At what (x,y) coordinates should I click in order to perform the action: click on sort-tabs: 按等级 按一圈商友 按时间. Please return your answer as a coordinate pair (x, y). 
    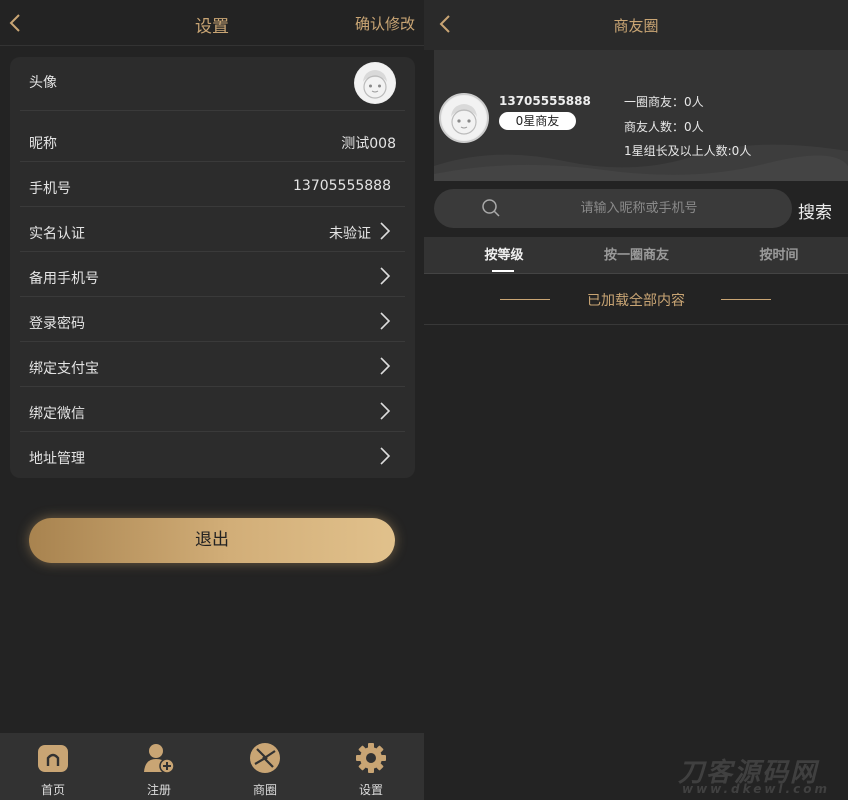
    Looking at the image, I should click on (636, 255).